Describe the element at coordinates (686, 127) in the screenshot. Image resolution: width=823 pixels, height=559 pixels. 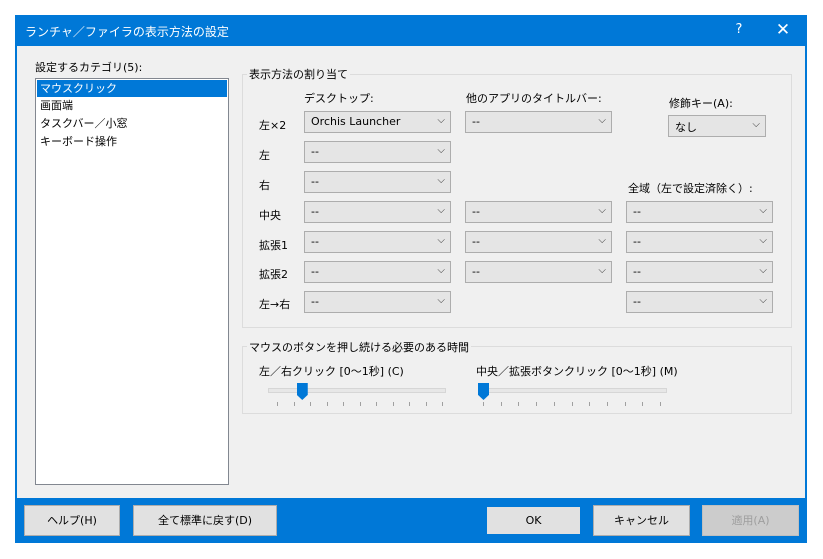
I see `modifier-key-value: なし` at that location.